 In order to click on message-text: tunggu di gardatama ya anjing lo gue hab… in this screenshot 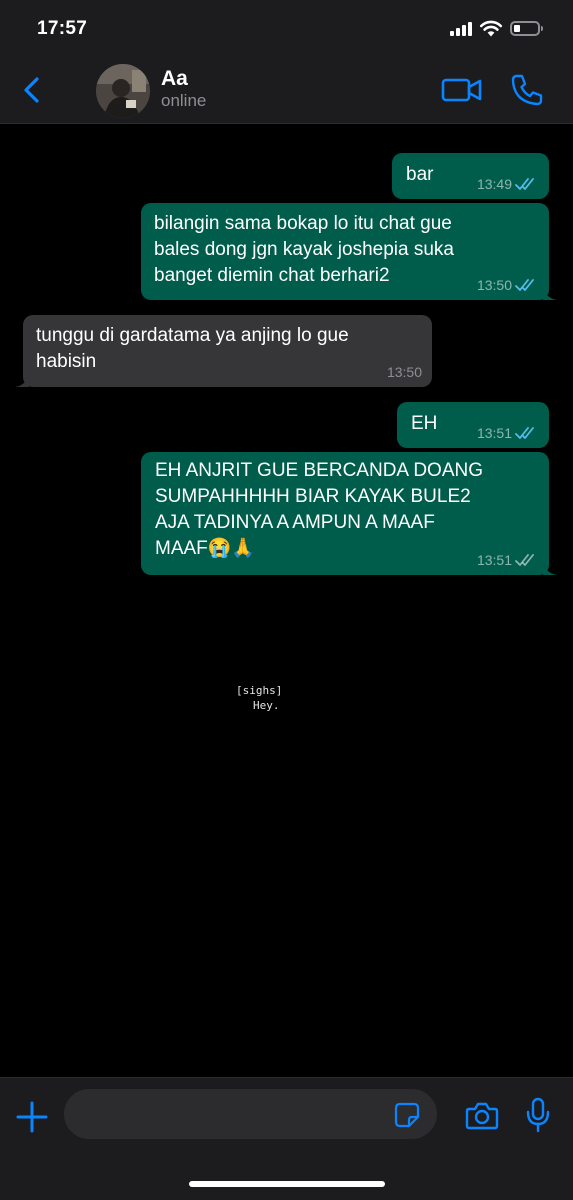, I will do `click(192, 348)`.